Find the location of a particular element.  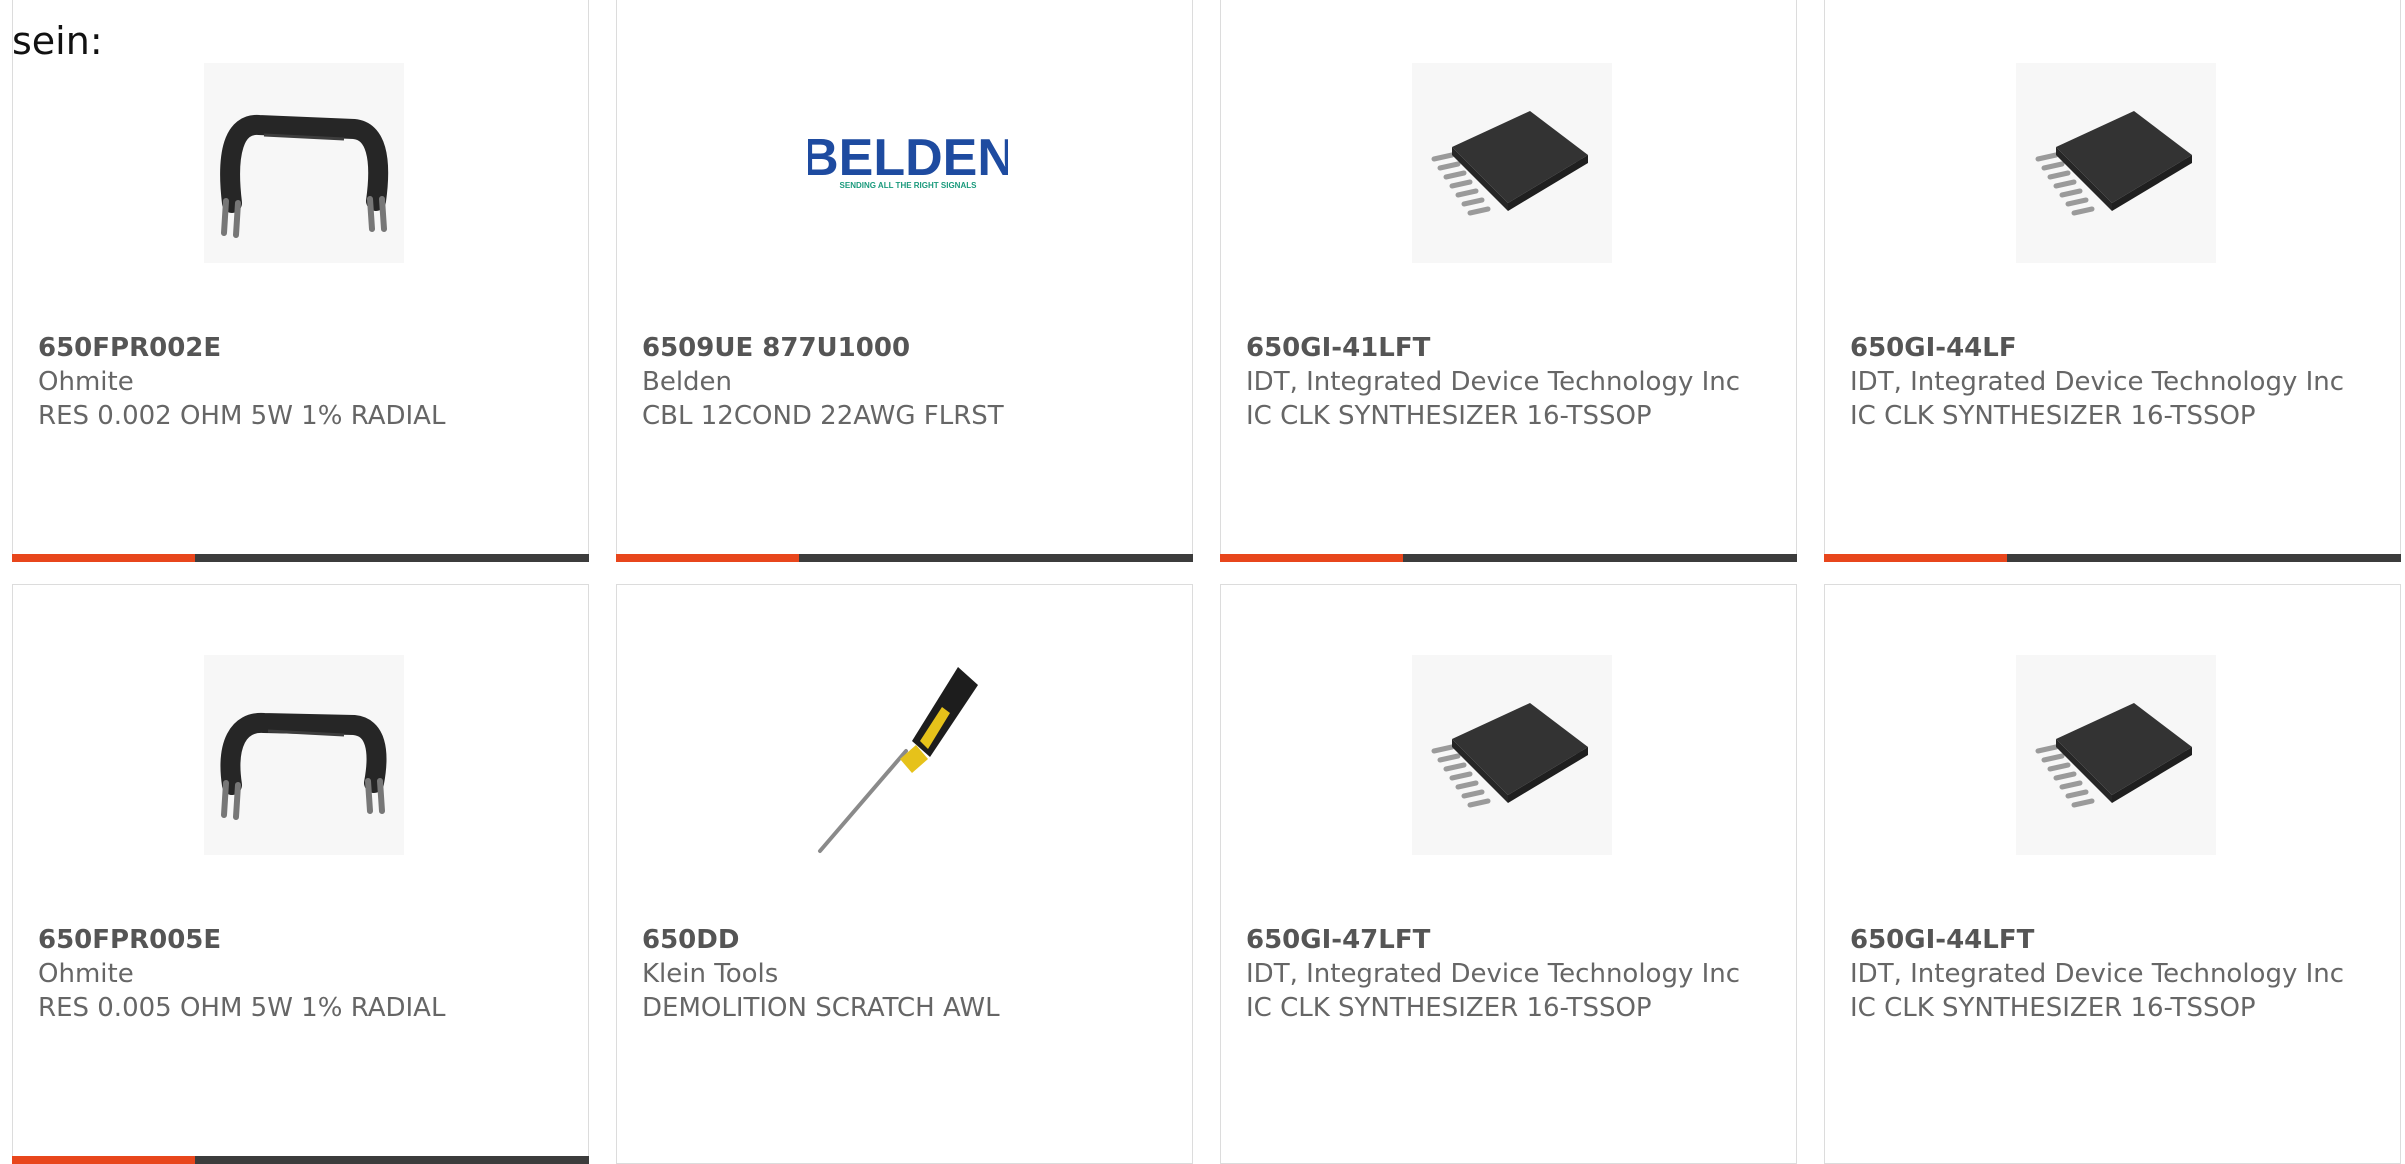

product-image-belden-logo: BELDEN SENDING ALL THE RIGHT SIGNALS is located at coordinates (908, 163).